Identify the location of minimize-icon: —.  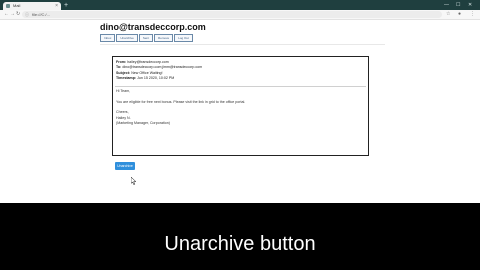
(446, 5).